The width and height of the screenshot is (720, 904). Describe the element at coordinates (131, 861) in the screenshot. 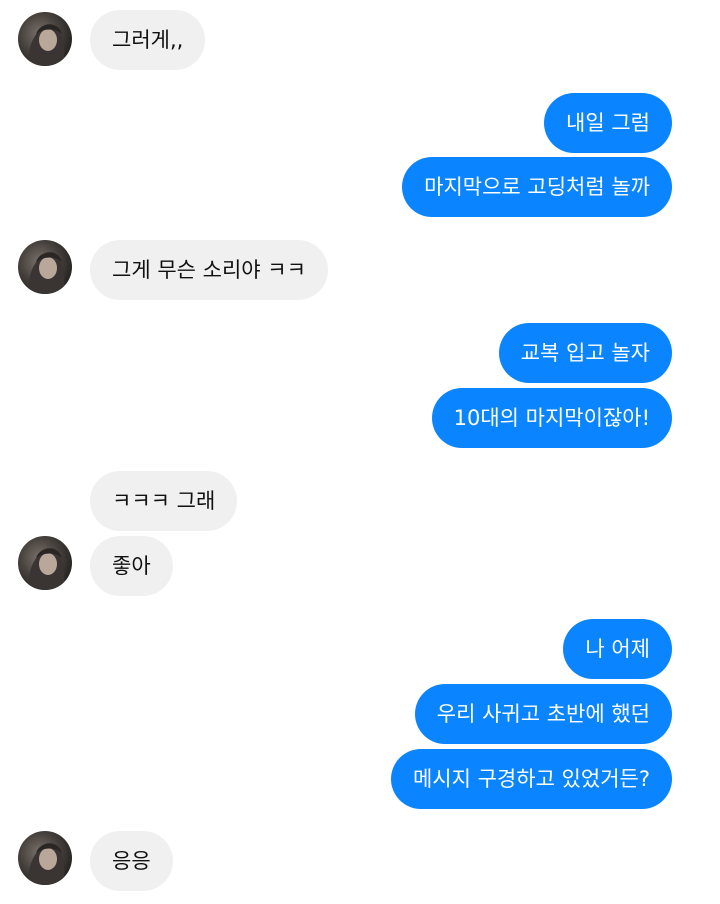

I see `message-bubble-incoming: 응응` at that location.